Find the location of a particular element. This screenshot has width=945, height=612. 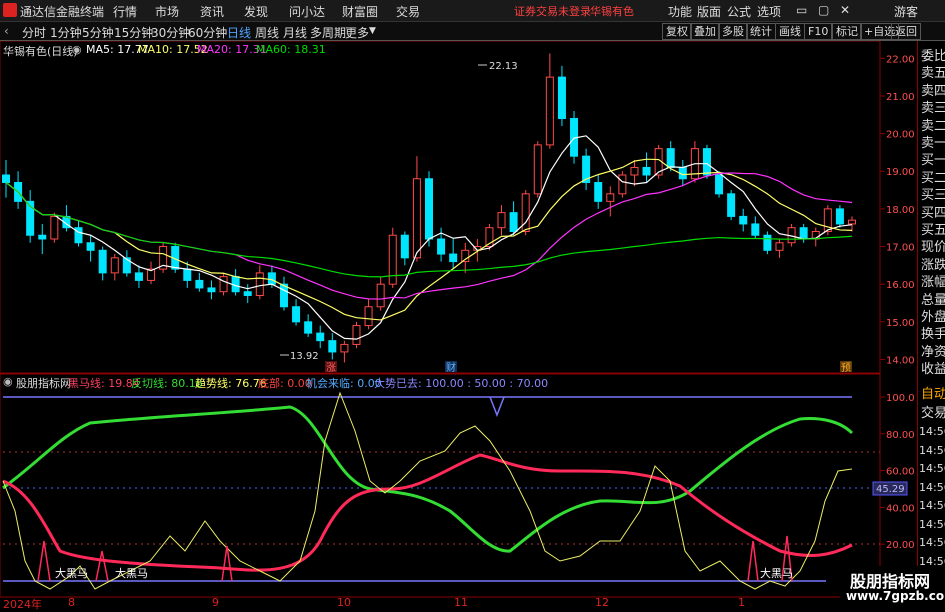

login-notice: 证券交易未登录 is located at coordinates (552, 11).